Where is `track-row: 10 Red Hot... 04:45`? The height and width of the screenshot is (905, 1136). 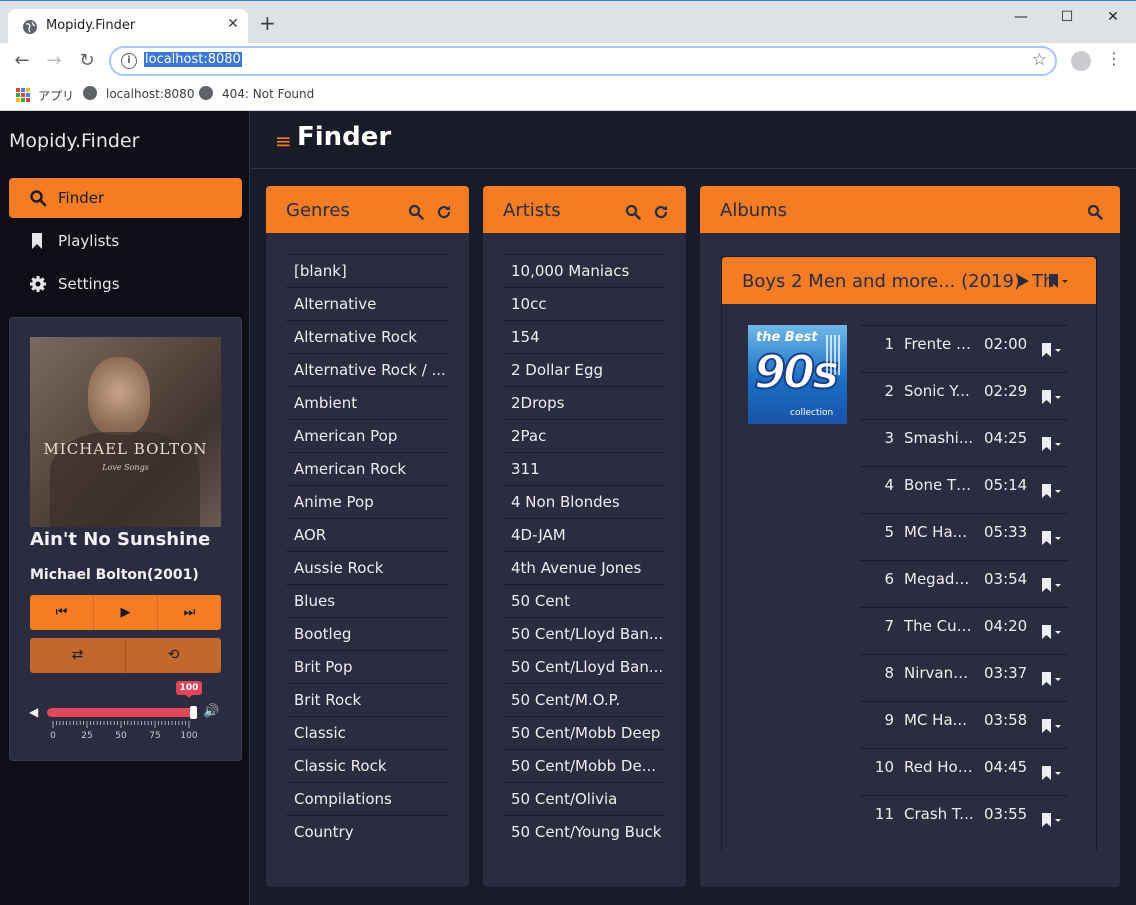 track-row: 10 Red Hot... 04:45 is located at coordinates (964, 771).